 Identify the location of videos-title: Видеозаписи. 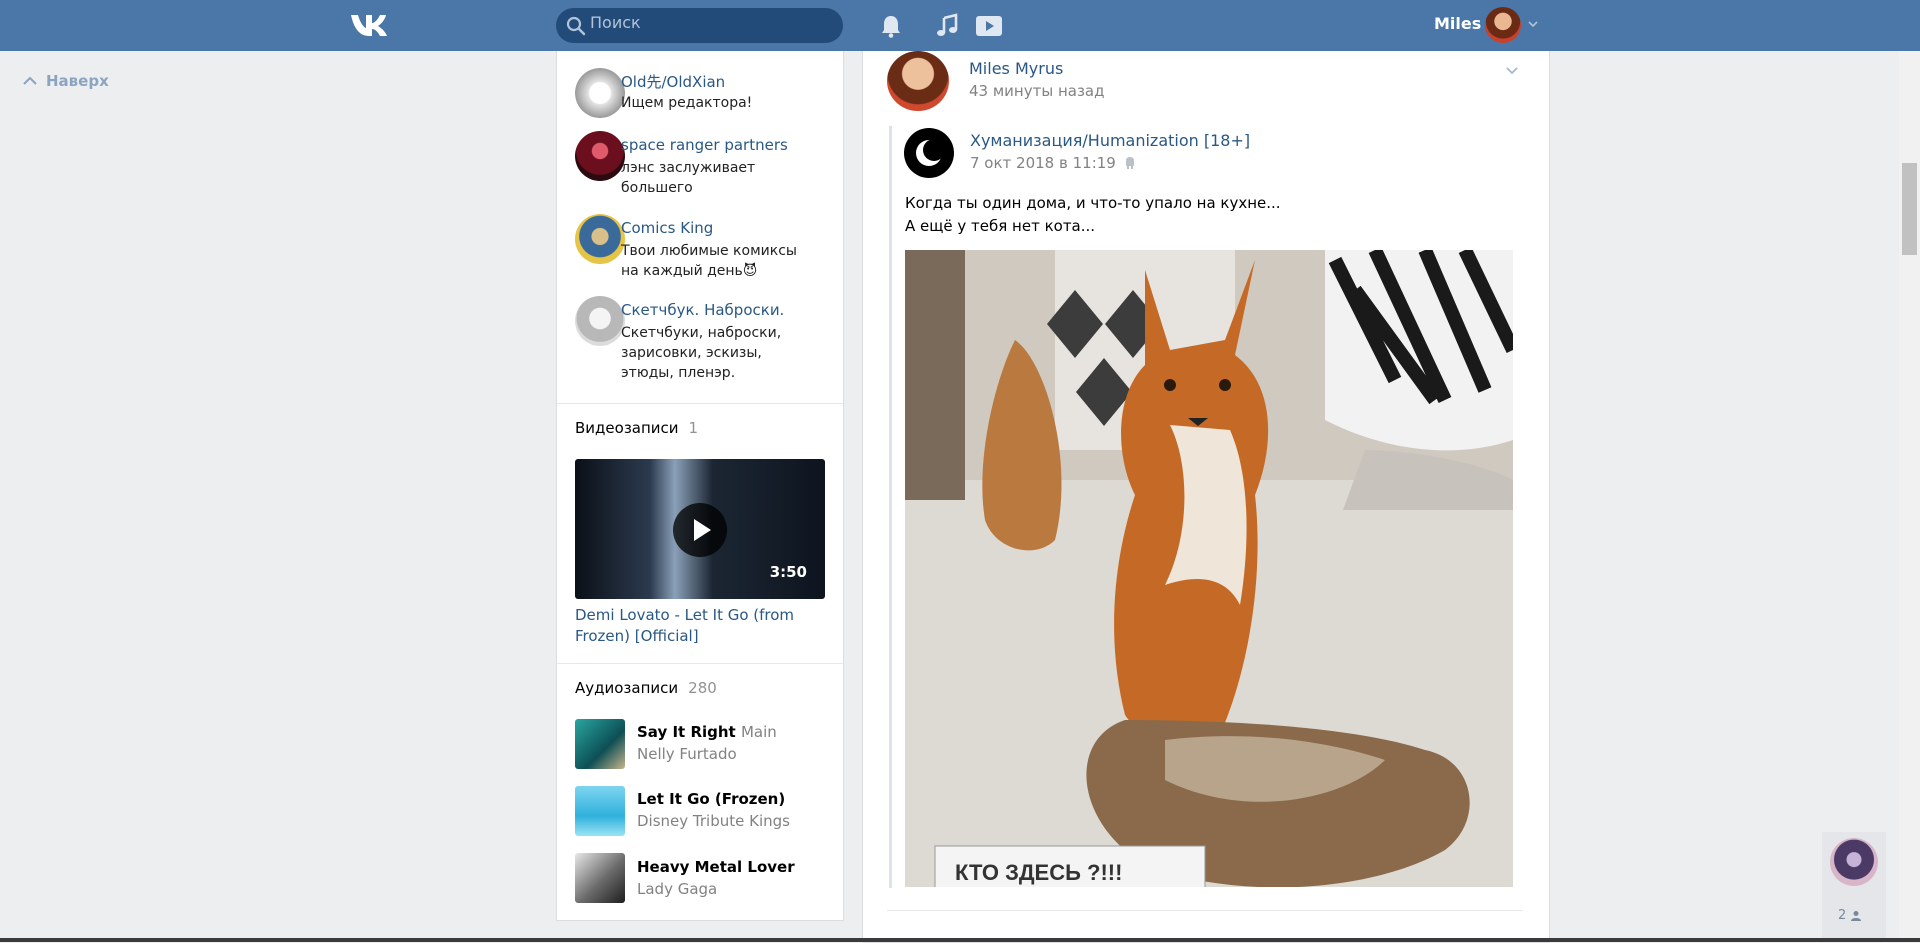
(627, 428).